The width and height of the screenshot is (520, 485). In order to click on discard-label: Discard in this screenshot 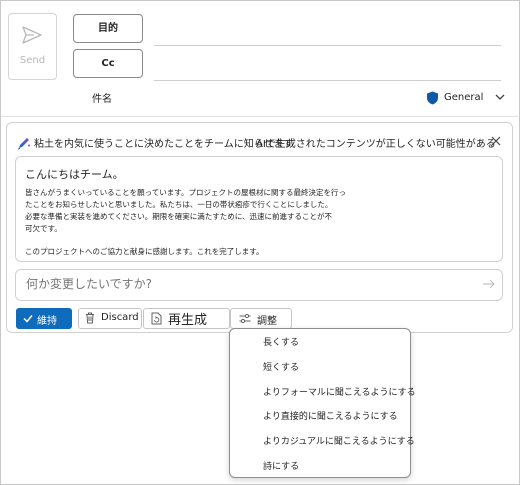, I will do `click(120, 317)`.